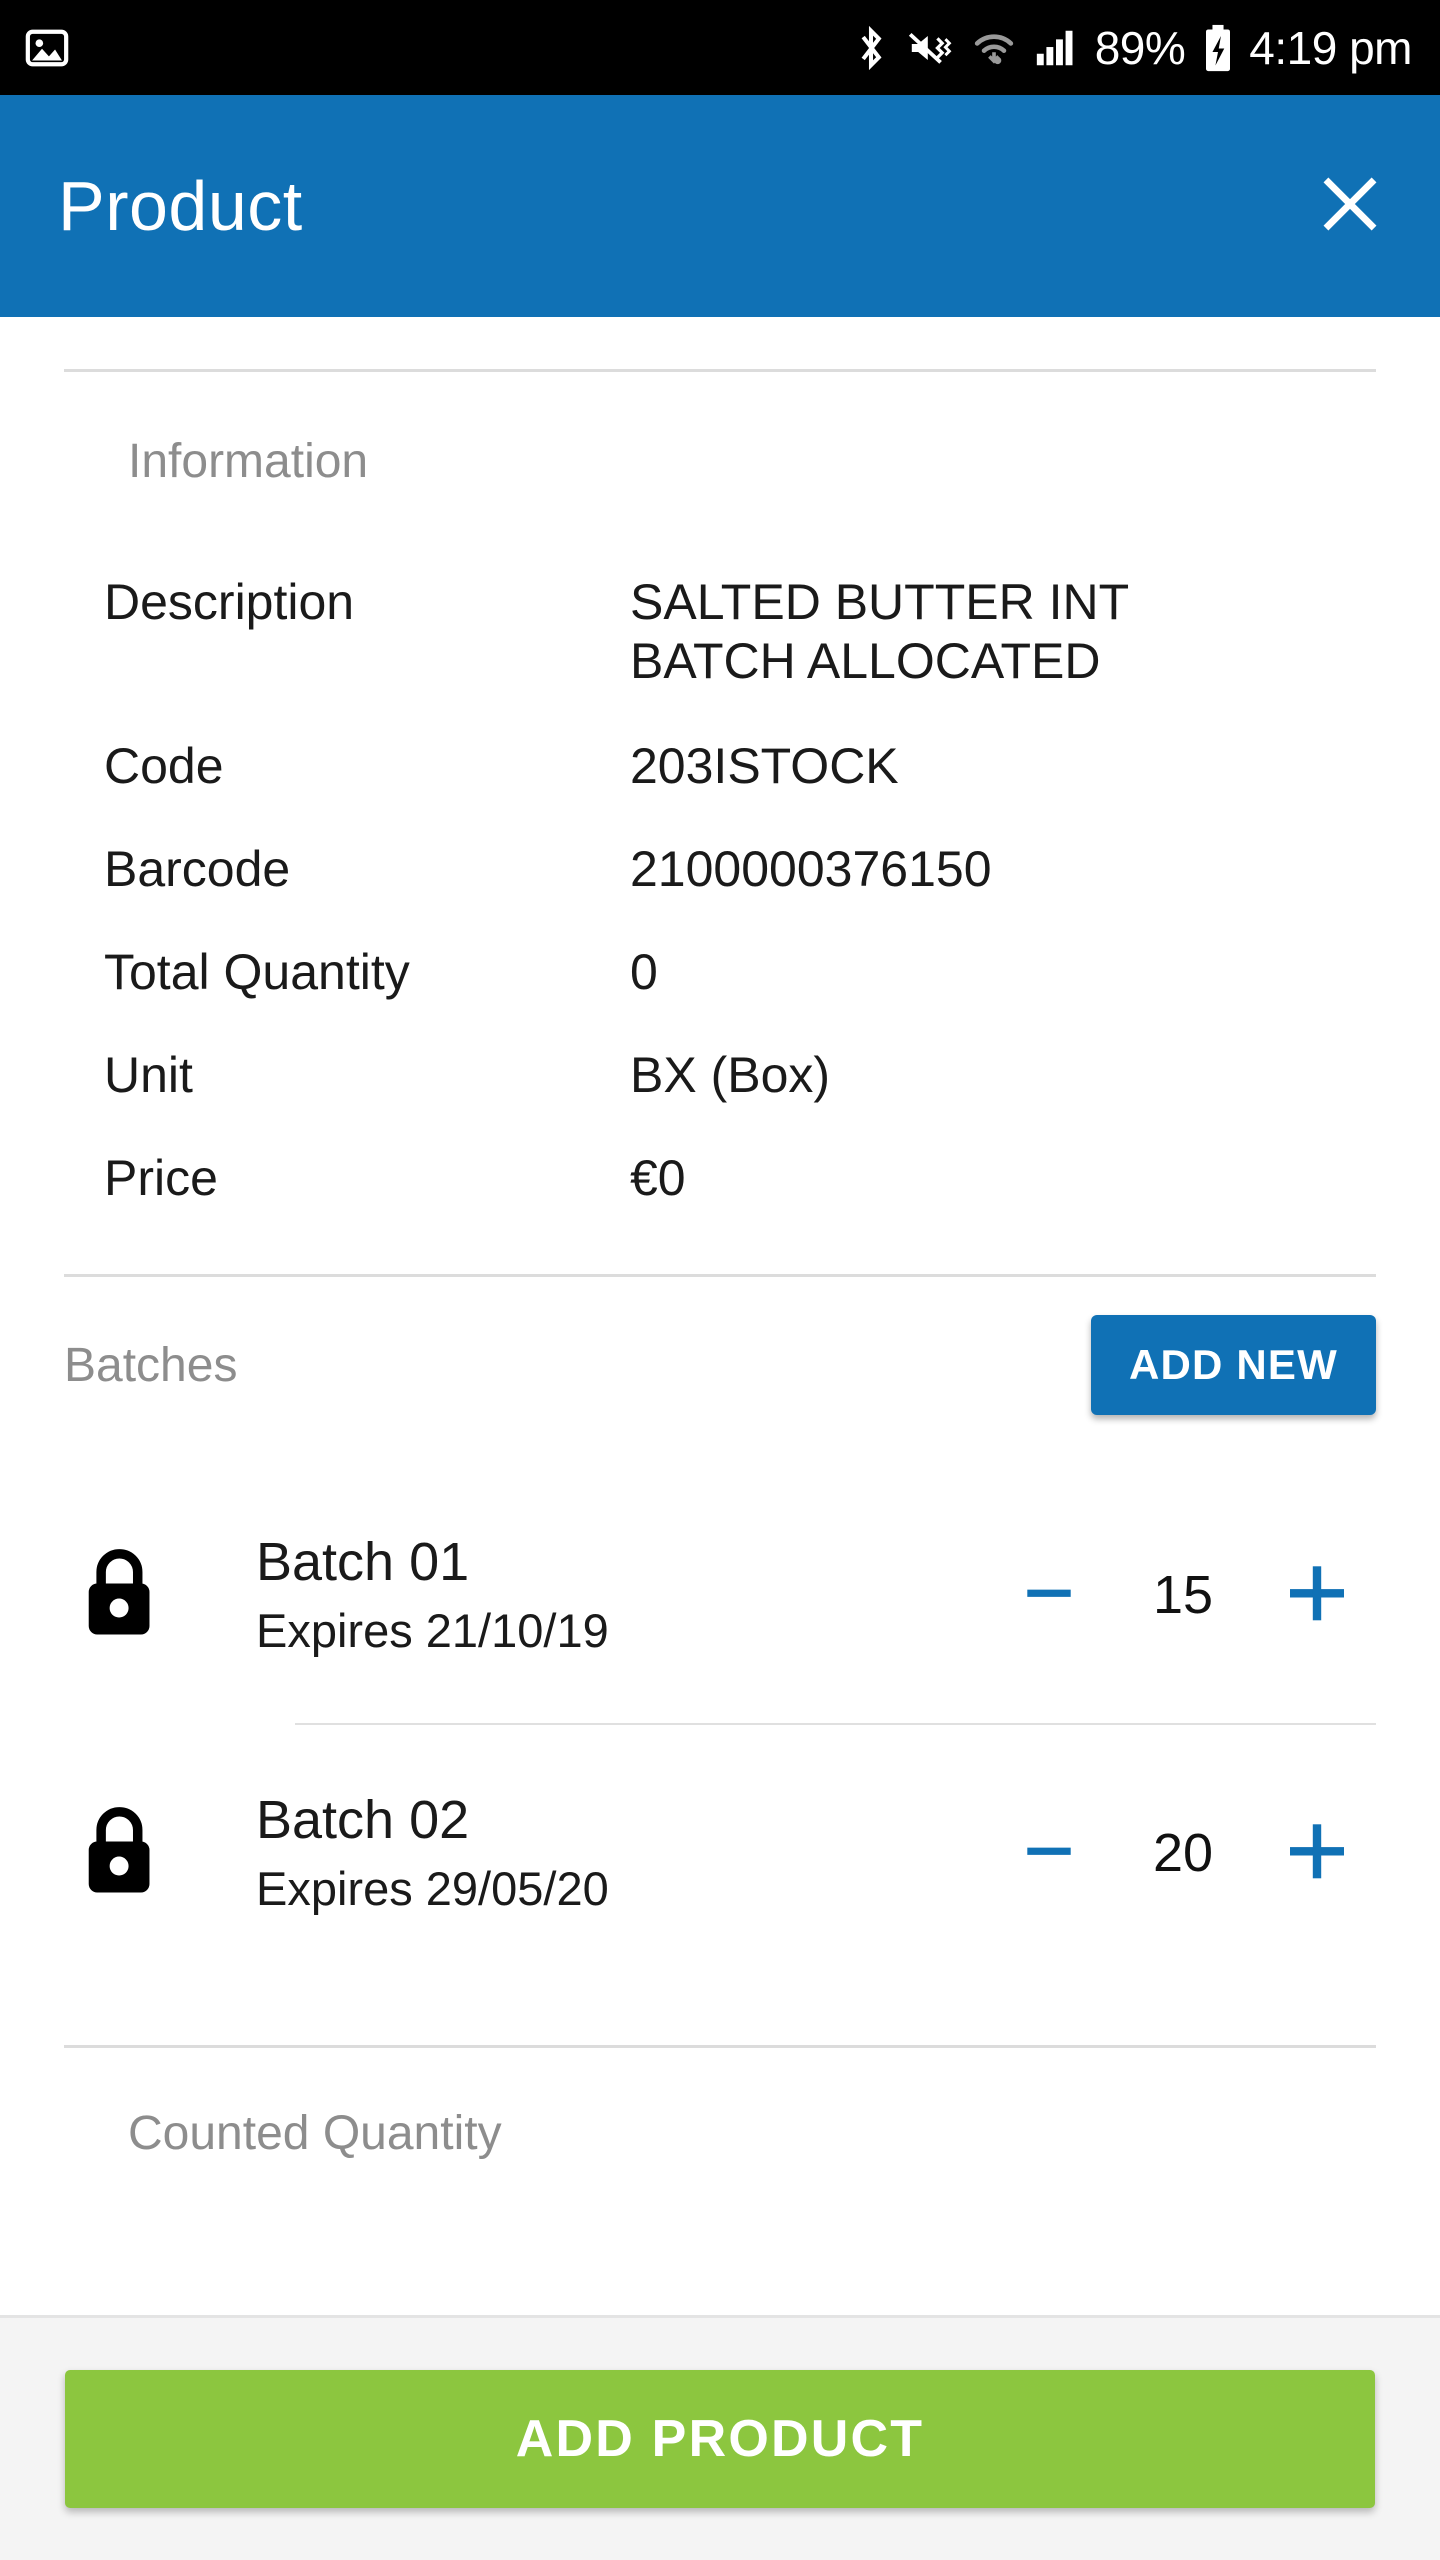 The height and width of the screenshot is (2560, 1440). I want to click on page-title: Product, so click(180, 206).